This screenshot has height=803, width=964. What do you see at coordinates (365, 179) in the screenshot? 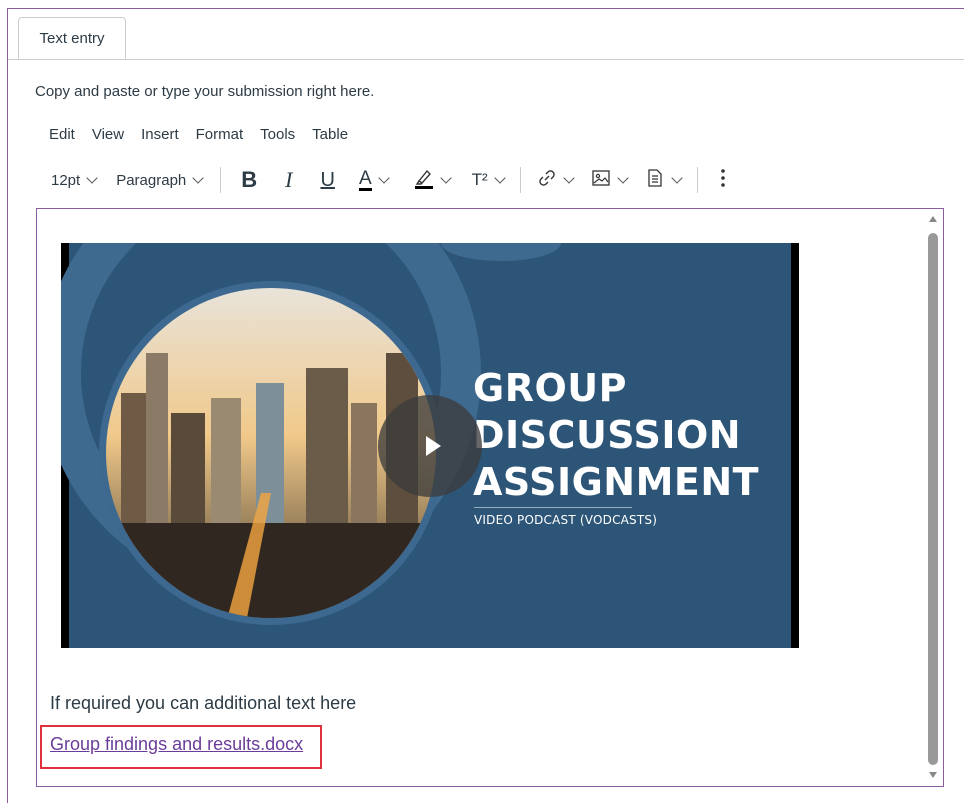
I see `text-color-icon: A` at bounding box center [365, 179].